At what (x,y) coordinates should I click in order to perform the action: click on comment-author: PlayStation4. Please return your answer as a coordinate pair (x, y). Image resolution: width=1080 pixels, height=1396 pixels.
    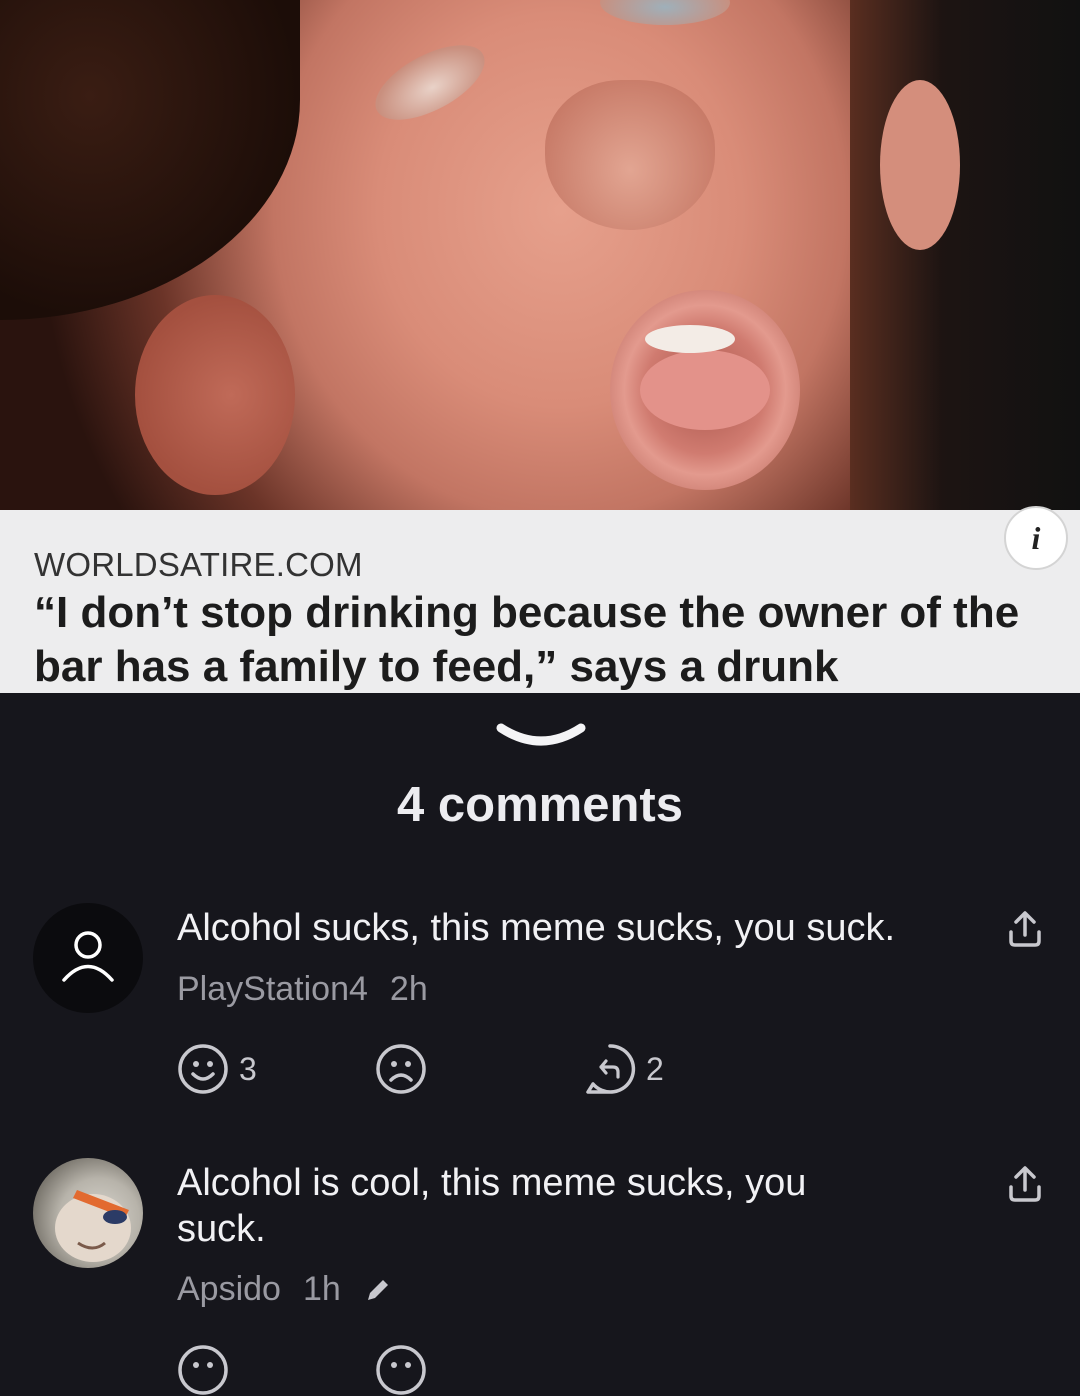
    Looking at the image, I should click on (272, 989).